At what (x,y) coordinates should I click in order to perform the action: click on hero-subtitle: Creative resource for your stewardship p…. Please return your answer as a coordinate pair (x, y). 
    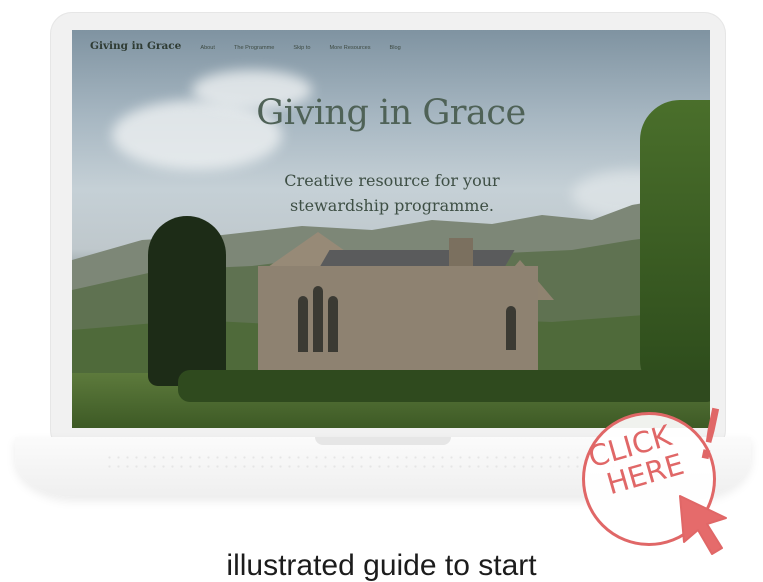
    Looking at the image, I should click on (392, 193).